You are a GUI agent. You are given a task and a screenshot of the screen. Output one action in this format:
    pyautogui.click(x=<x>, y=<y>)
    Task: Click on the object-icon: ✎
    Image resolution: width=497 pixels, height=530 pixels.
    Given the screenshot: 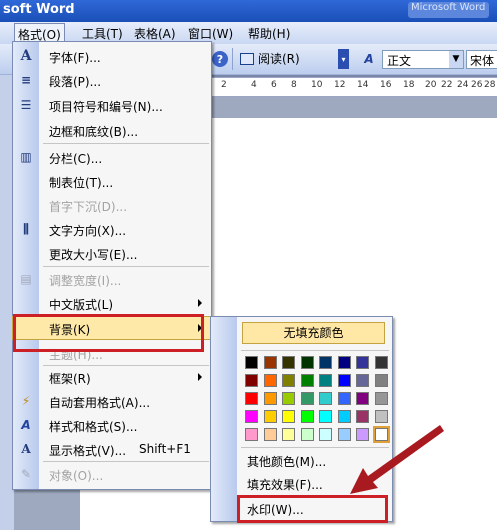 What is the action you would take?
    pyautogui.click(x=26, y=474)
    